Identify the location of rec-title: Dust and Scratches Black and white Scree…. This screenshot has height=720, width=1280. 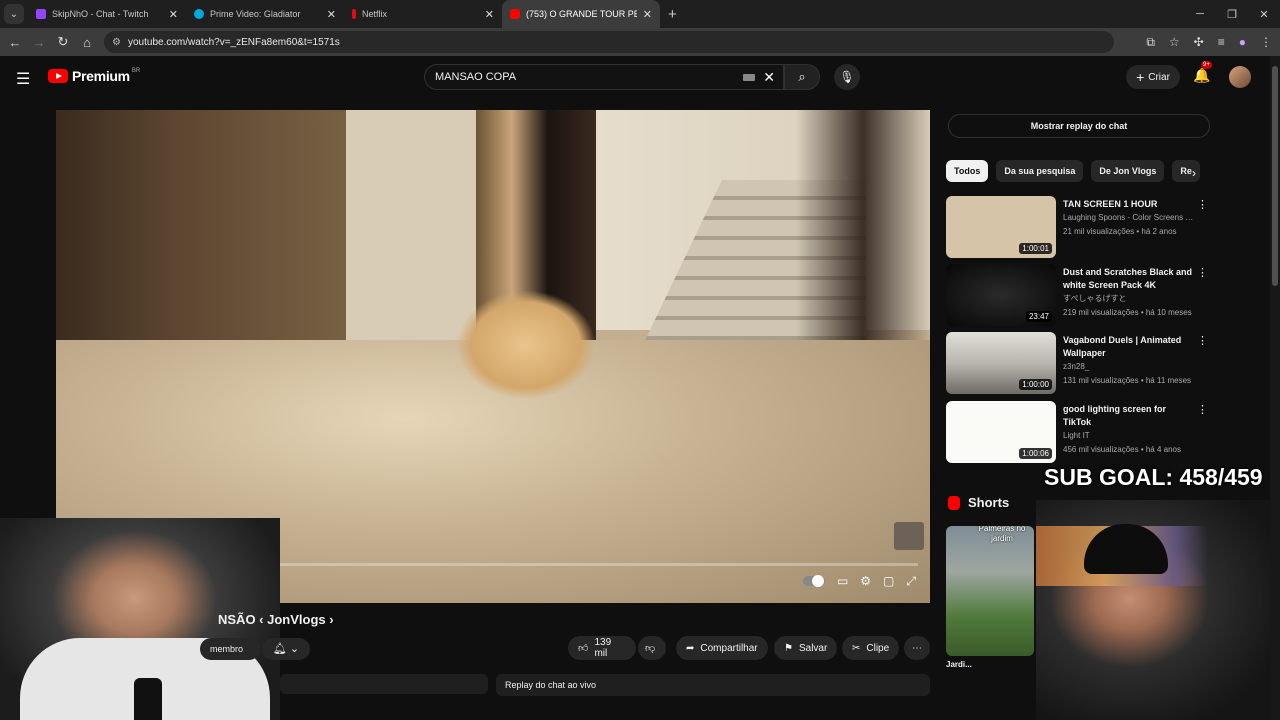
(1129, 279).